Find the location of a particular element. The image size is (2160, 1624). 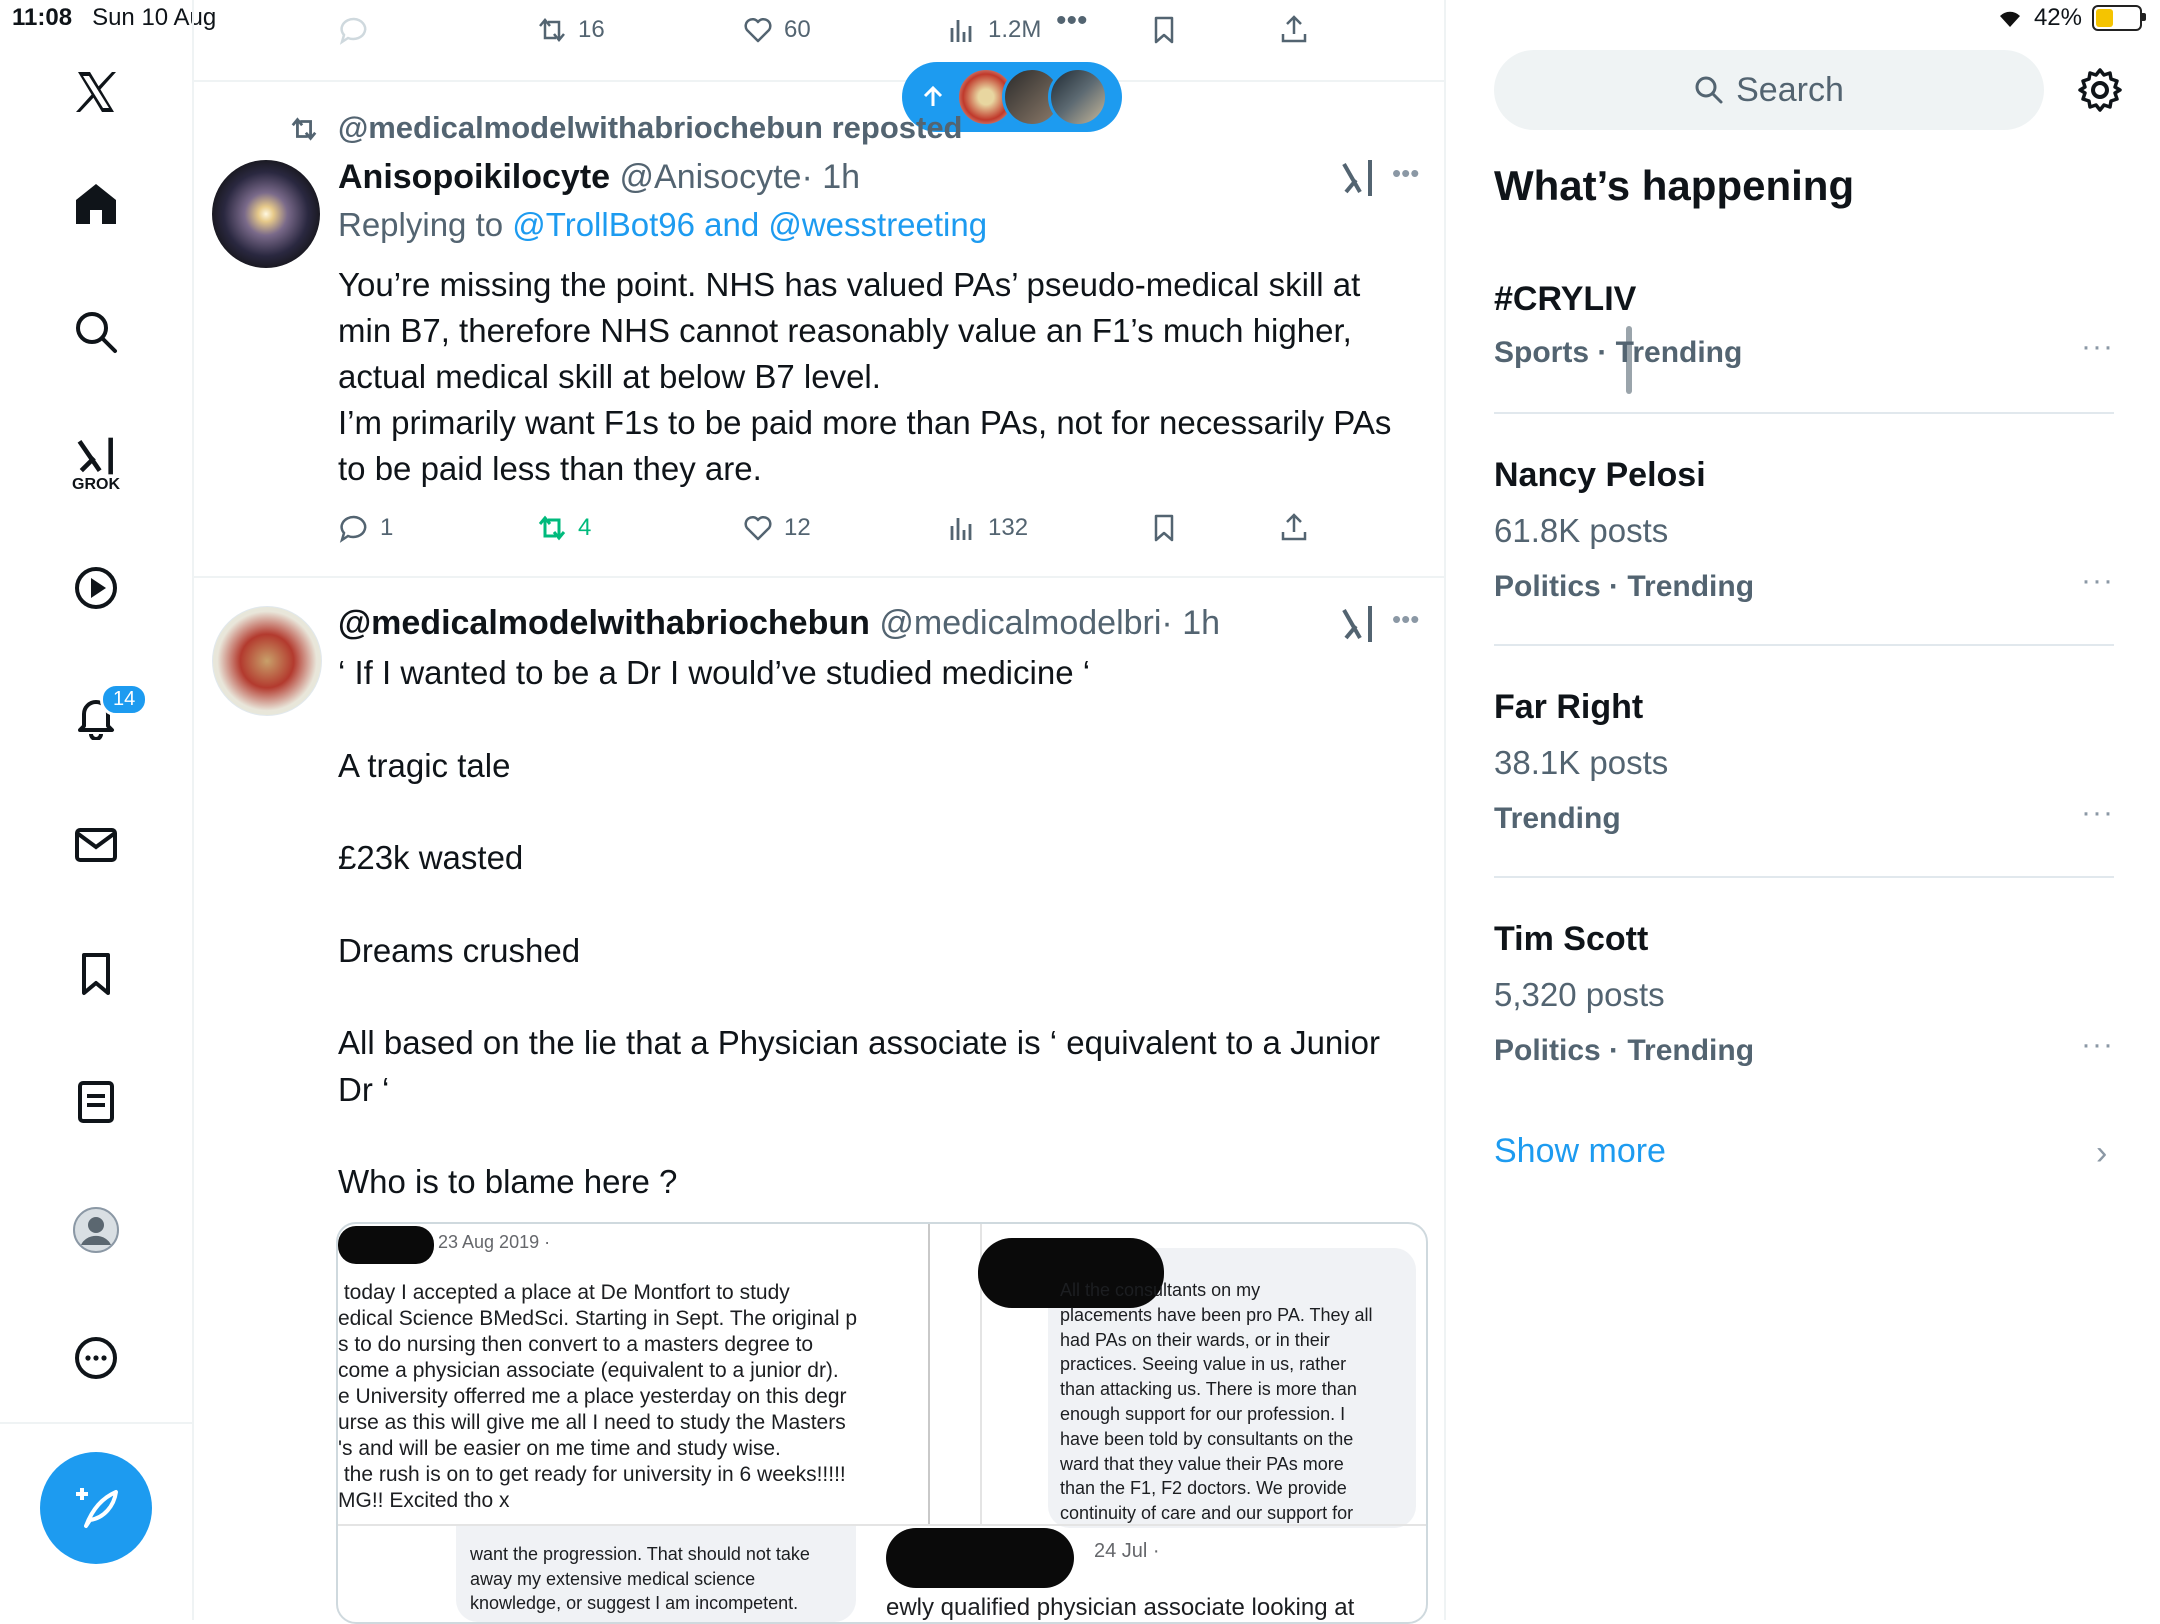

trend-category: Trending is located at coordinates (1557, 818).